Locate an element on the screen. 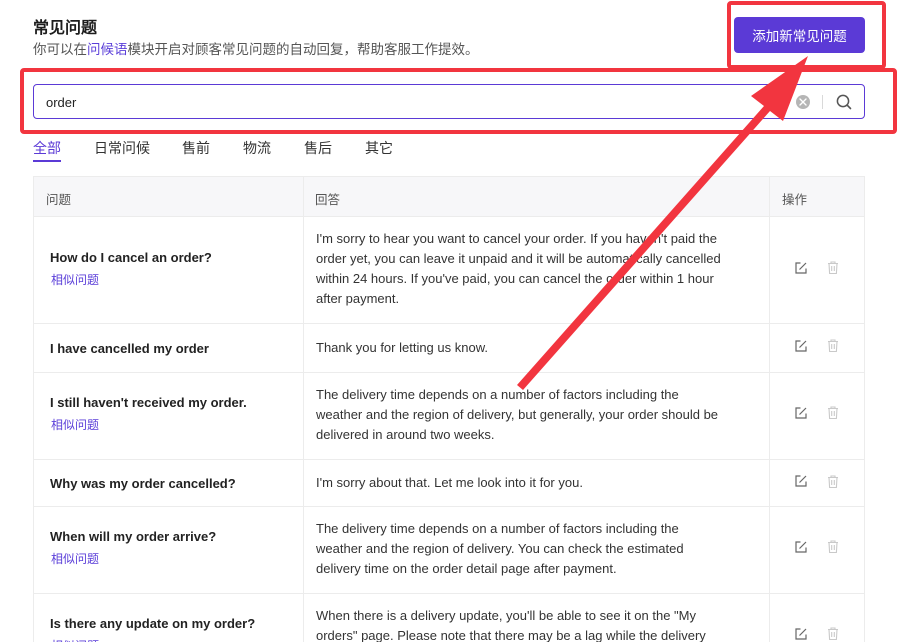 The height and width of the screenshot is (642, 908). answer-text: Thank you for letting us know. is located at coordinates (540, 348).